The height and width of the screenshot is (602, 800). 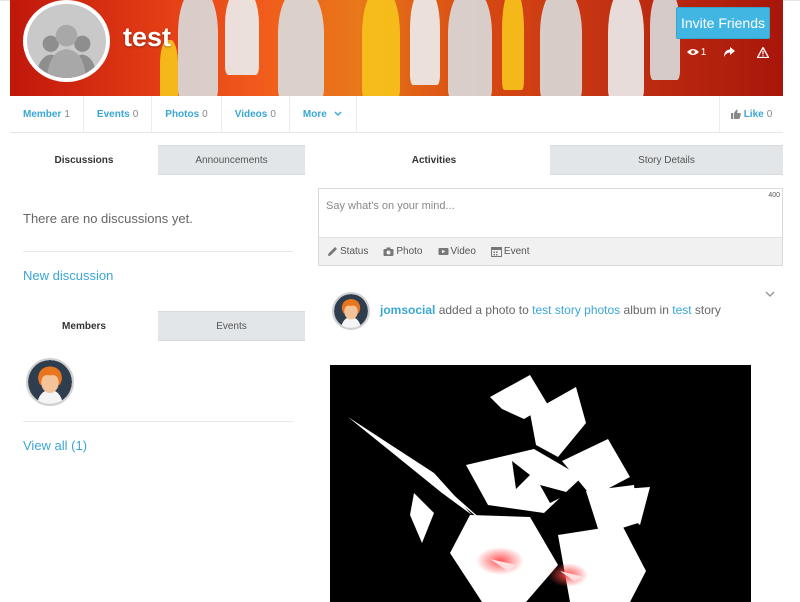 I want to click on tab-story-details: Story Details, so click(x=666, y=160).